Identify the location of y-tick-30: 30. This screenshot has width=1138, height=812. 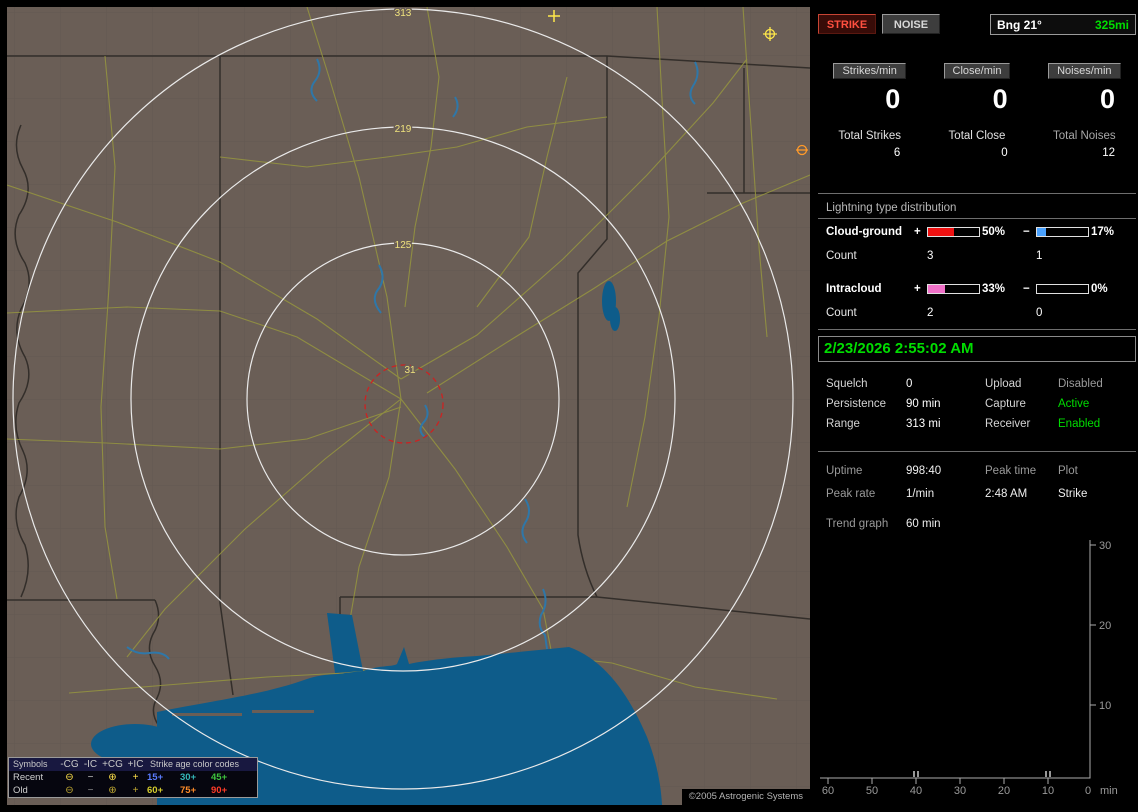
(1105, 546).